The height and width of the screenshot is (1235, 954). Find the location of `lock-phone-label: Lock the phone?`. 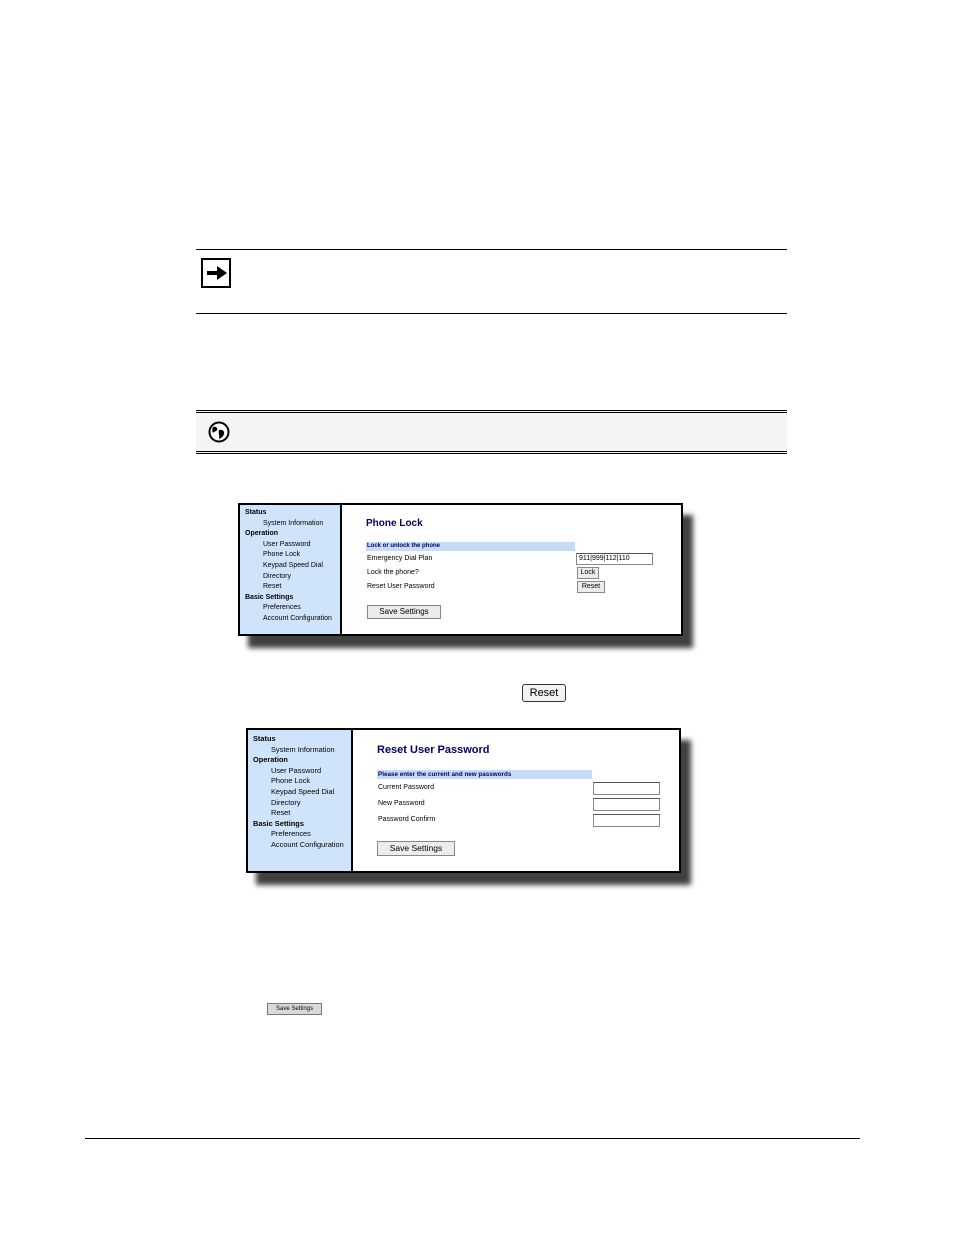

lock-phone-label: Lock the phone? is located at coordinates (393, 572).